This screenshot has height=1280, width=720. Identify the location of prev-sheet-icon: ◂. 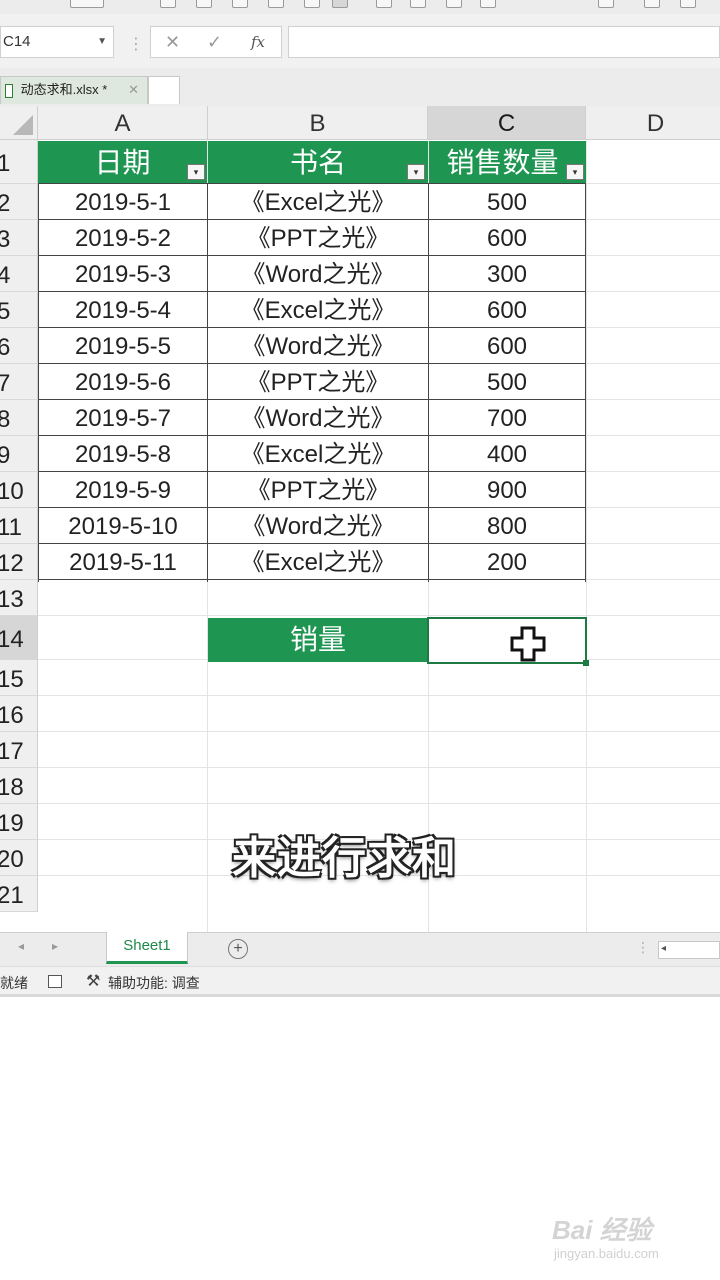
(21, 946).